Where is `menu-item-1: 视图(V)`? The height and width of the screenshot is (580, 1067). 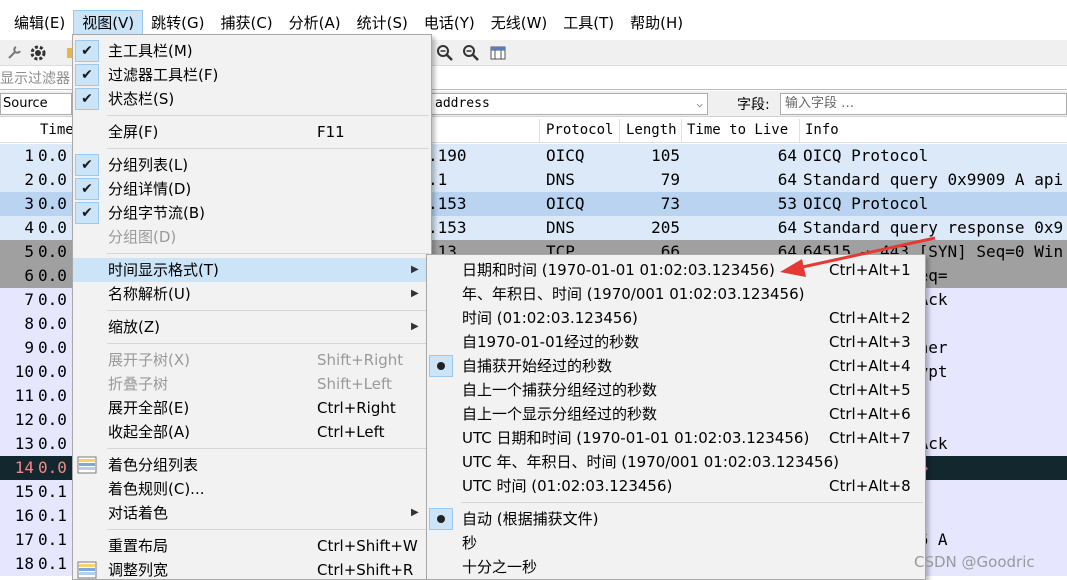
menu-item-1: 视图(V) is located at coordinates (108, 23).